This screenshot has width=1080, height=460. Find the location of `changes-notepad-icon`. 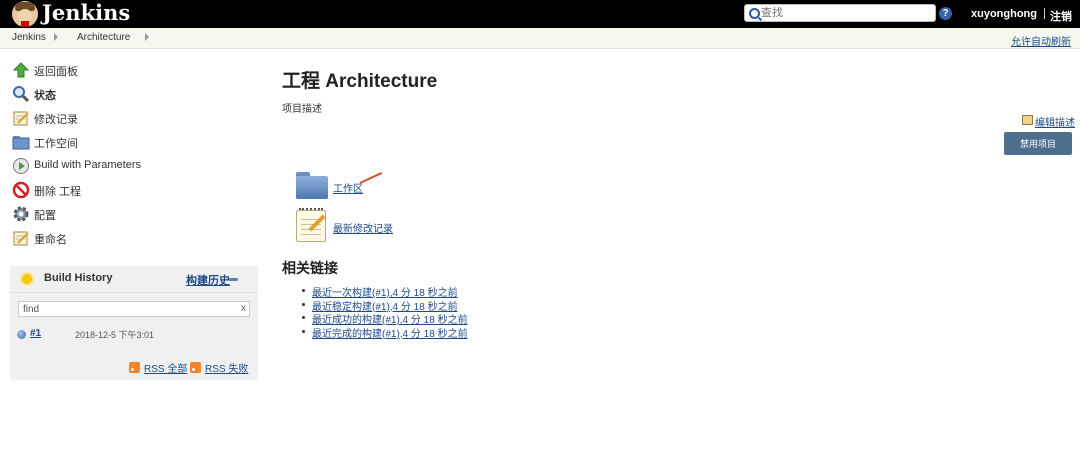

changes-notepad-icon is located at coordinates (311, 225).